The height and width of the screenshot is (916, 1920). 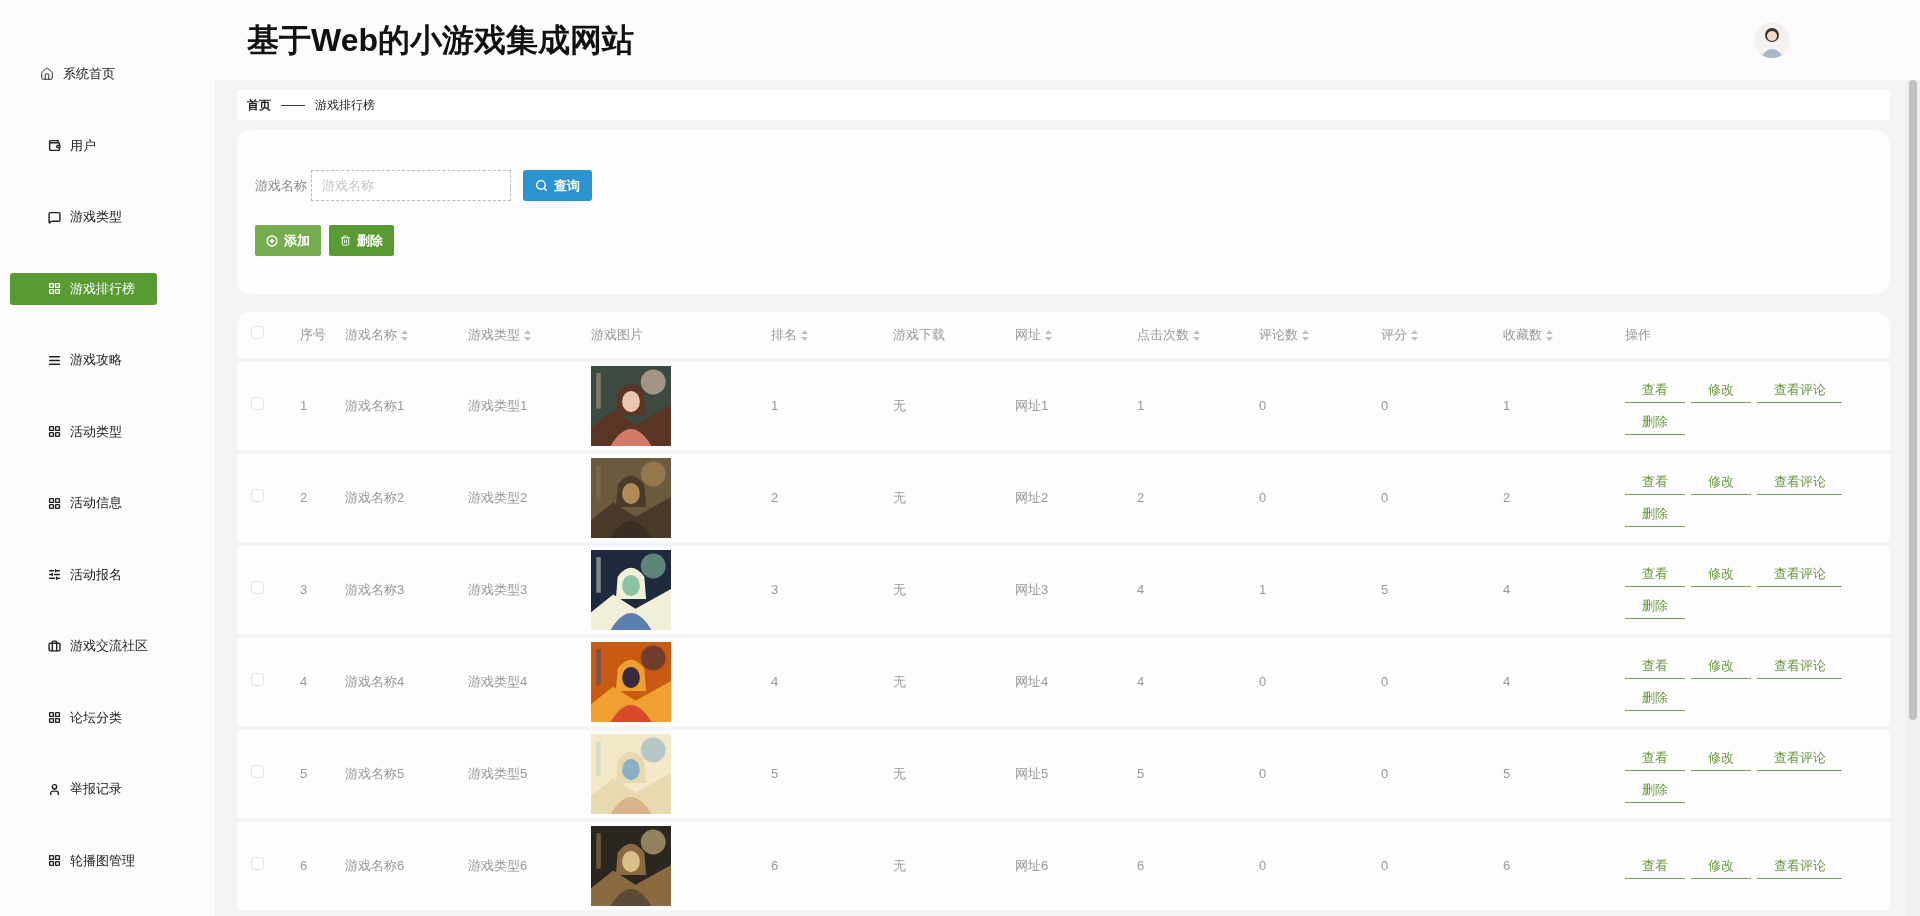 I want to click on column-header: 游戏名称, so click(x=371, y=335).